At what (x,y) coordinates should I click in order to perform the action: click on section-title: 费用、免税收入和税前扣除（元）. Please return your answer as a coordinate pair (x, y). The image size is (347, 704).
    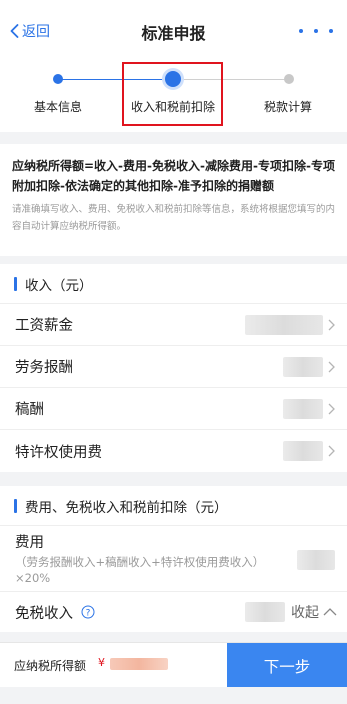
    Looking at the image, I should click on (126, 507).